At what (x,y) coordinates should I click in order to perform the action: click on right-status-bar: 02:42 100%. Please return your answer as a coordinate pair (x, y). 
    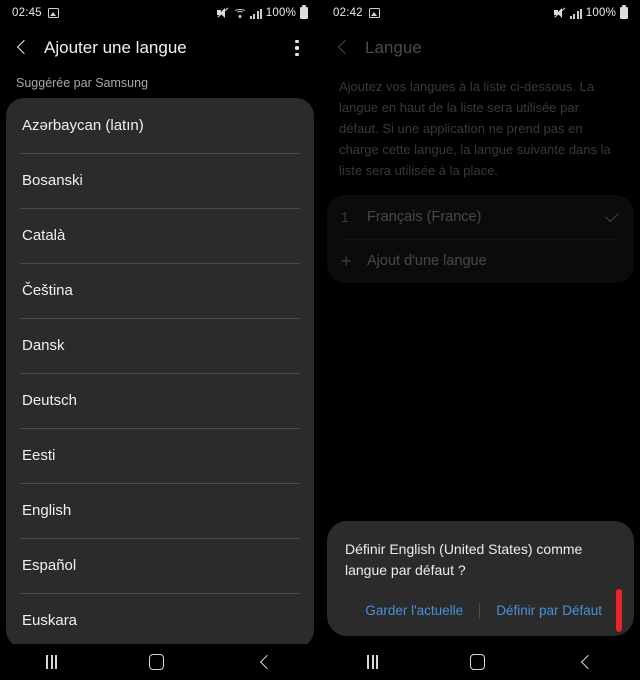
    Looking at the image, I should click on (480, 13).